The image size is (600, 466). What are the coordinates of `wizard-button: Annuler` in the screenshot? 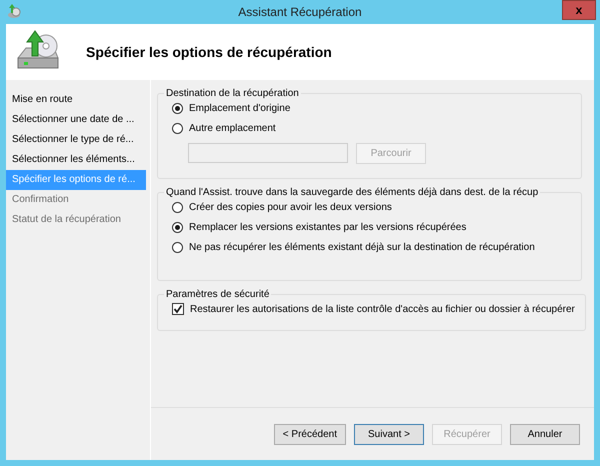 It's located at (545, 434).